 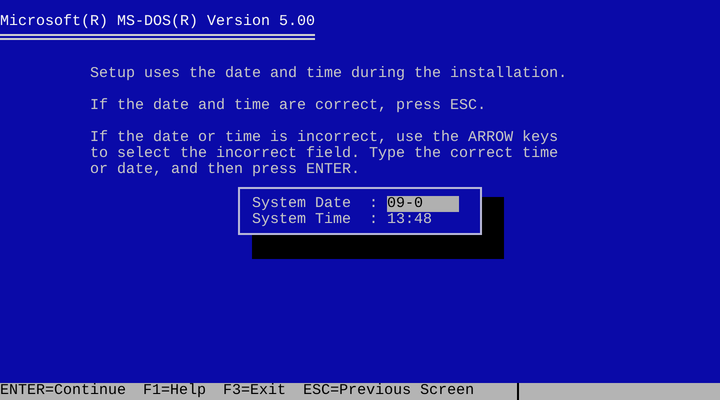 What do you see at coordinates (254, 391) in the screenshot?
I see `key-hint: F3=Exit` at bounding box center [254, 391].